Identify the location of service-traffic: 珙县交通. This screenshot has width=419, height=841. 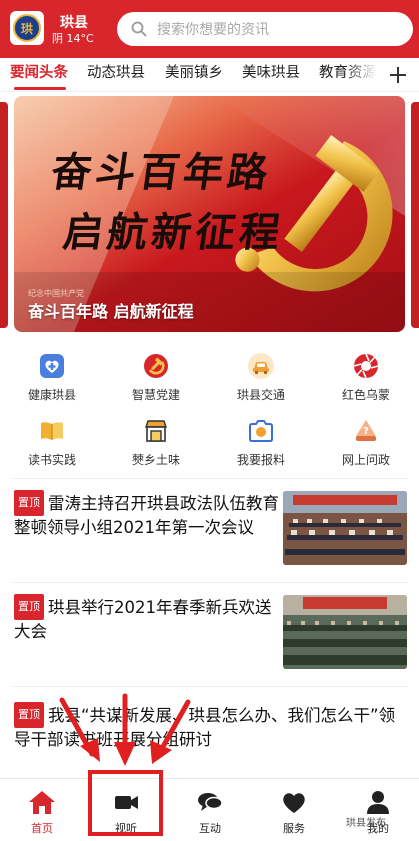
(261, 377).